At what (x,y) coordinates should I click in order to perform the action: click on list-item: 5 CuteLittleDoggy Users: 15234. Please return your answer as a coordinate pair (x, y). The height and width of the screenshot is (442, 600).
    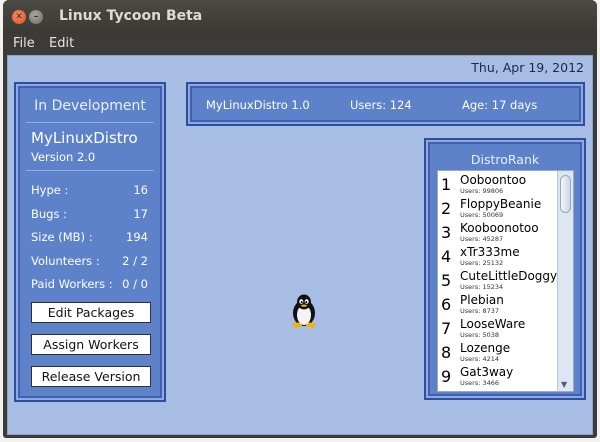
    Looking at the image, I should click on (498, 281).